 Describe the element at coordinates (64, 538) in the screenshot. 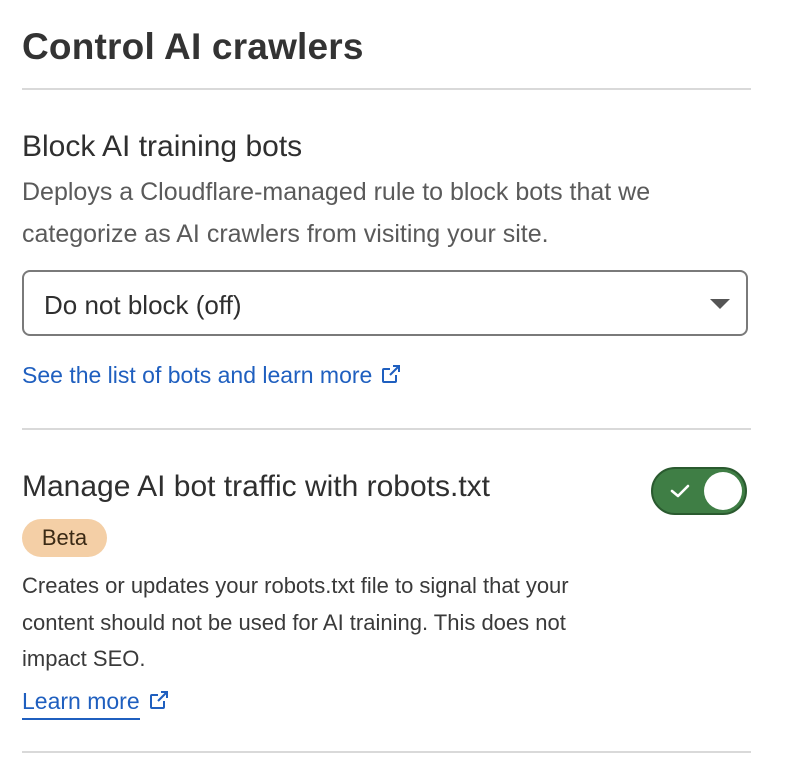

I see `beta-badge: Beta` at that location.